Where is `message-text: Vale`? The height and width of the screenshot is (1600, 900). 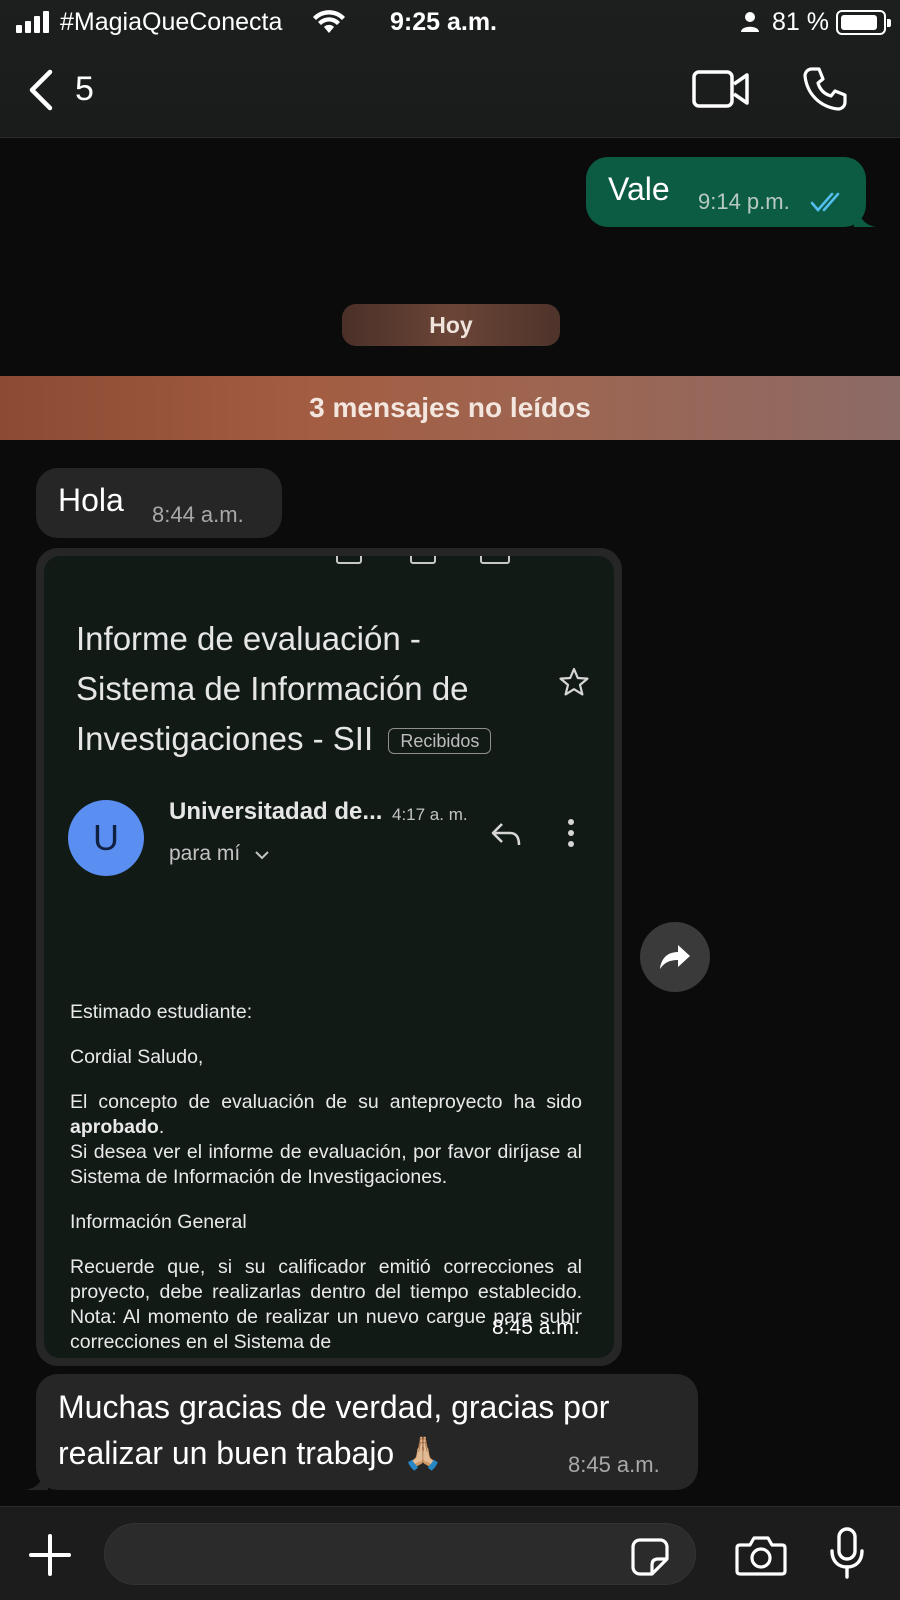 message-text: Vale is located at coordinates (639, 189).